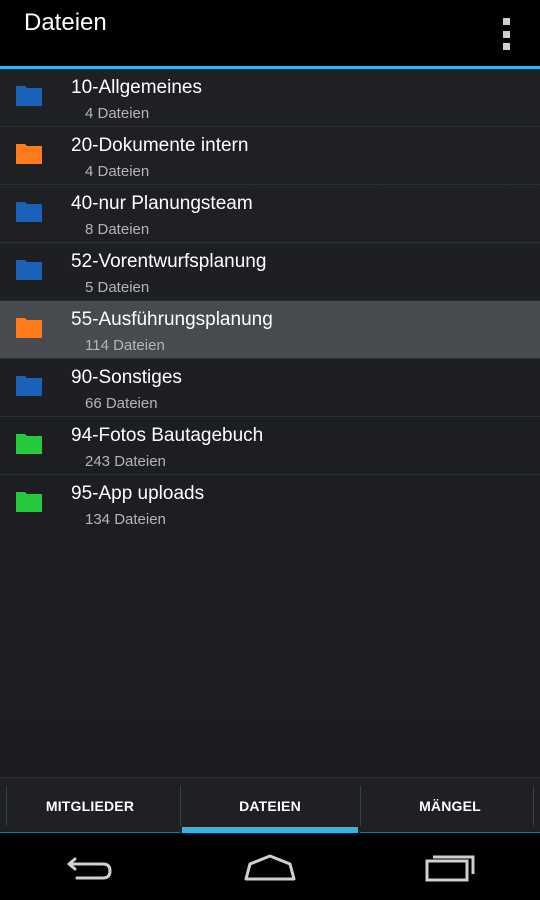 The width and height of the screenshot is (540, 900). Describe the element at coordinates (270, 388) in the screenshot. I see `list-item: 90-Sonstiges 66 Dateien` at that location.